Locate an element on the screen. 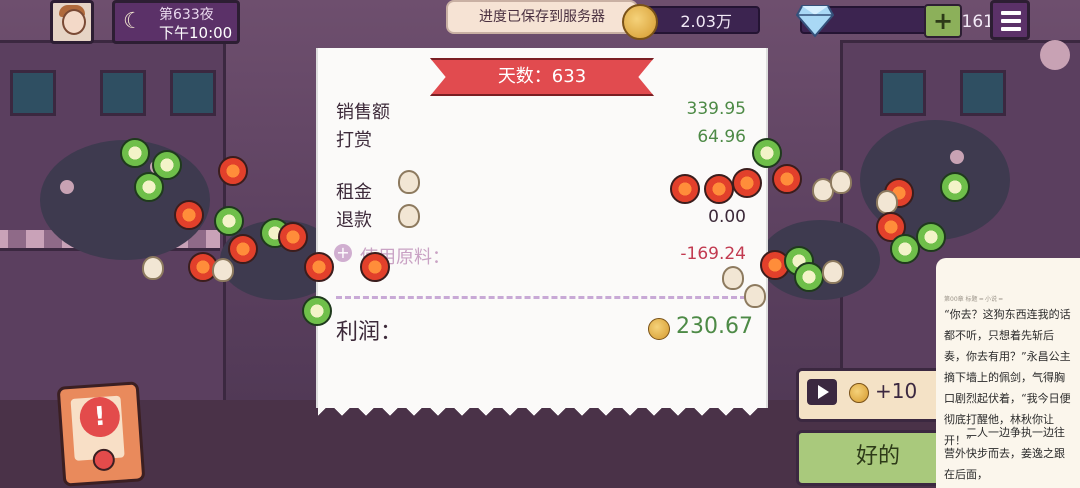 The height and width of the screenshot is (488, 1080). profit-label: 利润： is located at coordinates (369, 332).